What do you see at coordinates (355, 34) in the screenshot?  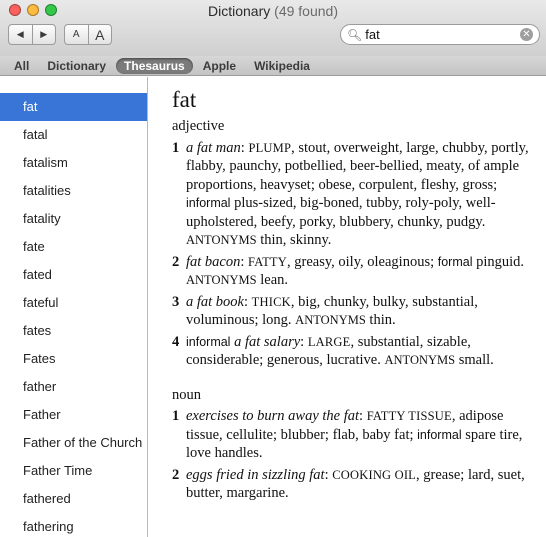 I see `search-icon: 🔍︎` at bounding box center [355, 34].